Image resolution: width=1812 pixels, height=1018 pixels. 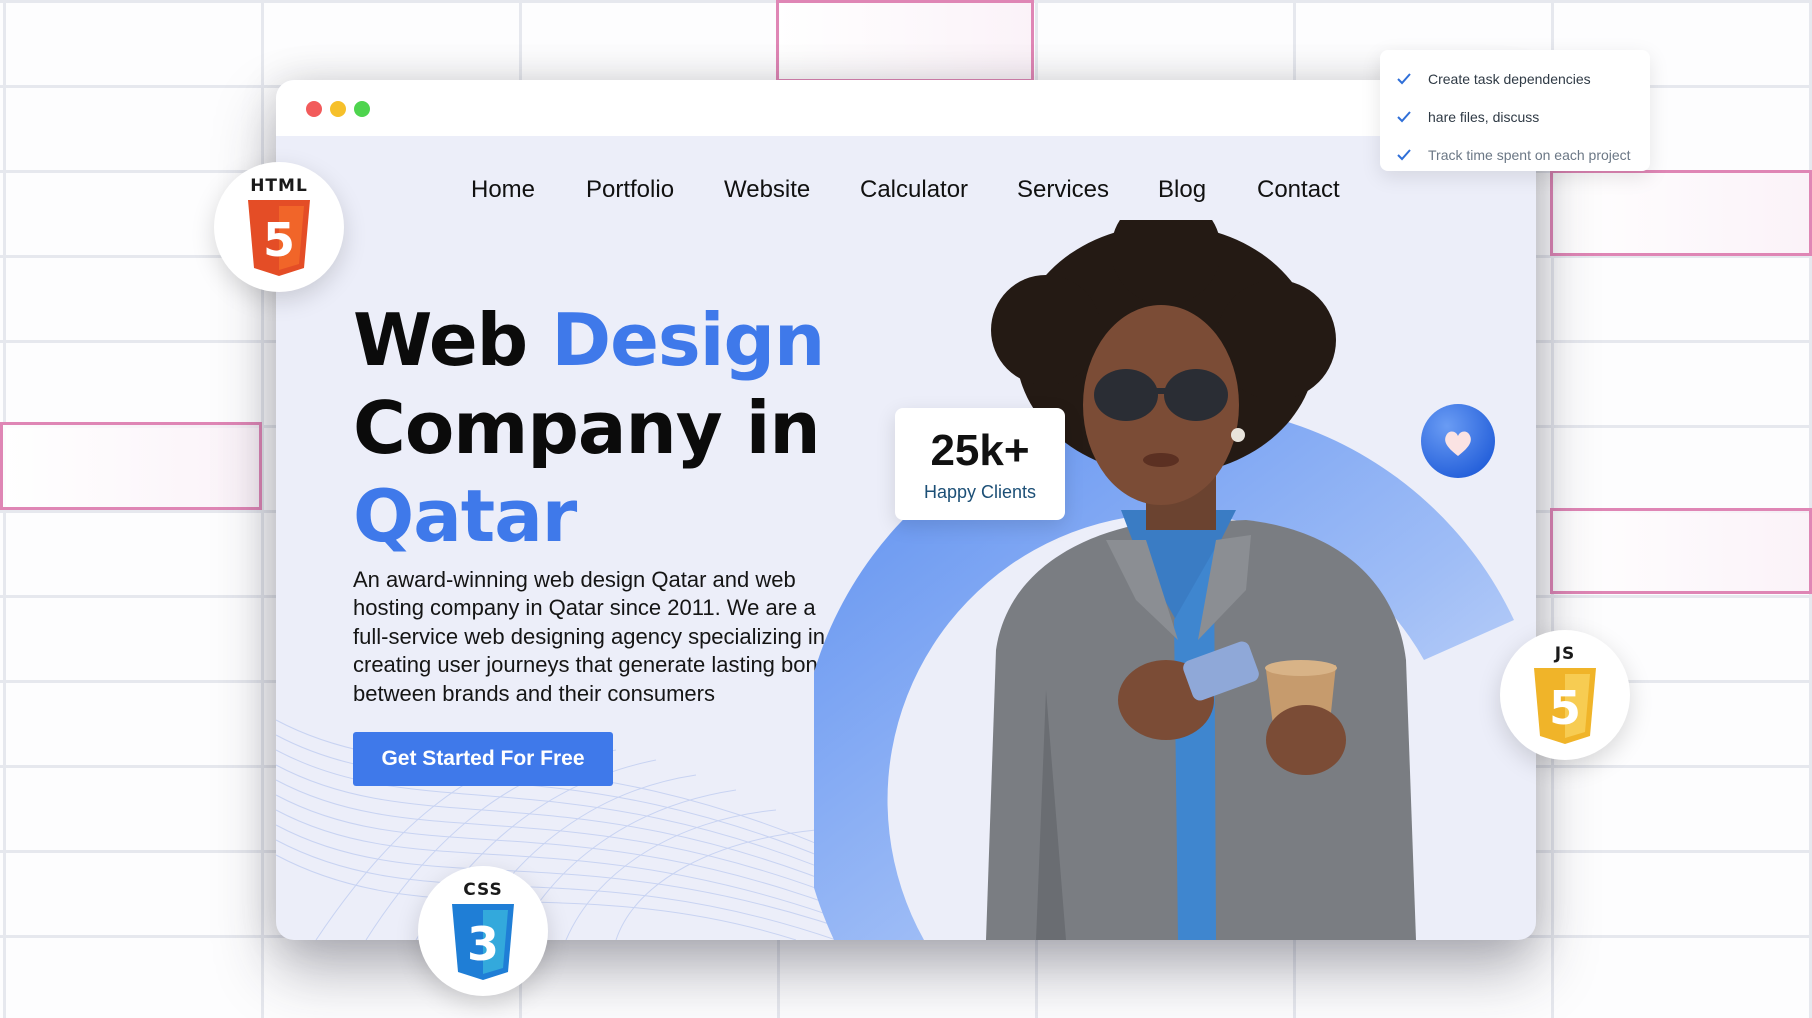 What do you see at coordinates (980, 450) in the screenshot?
I see `stat-value: 25k+` at bounding box center [980, 450].